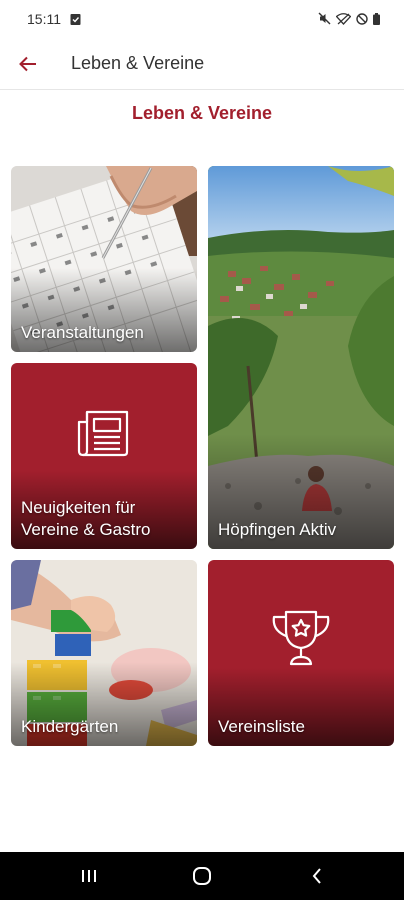 The height and width of the screenshot is (900, 404). I want to click on chevron-left-icon, so click(316, 876).